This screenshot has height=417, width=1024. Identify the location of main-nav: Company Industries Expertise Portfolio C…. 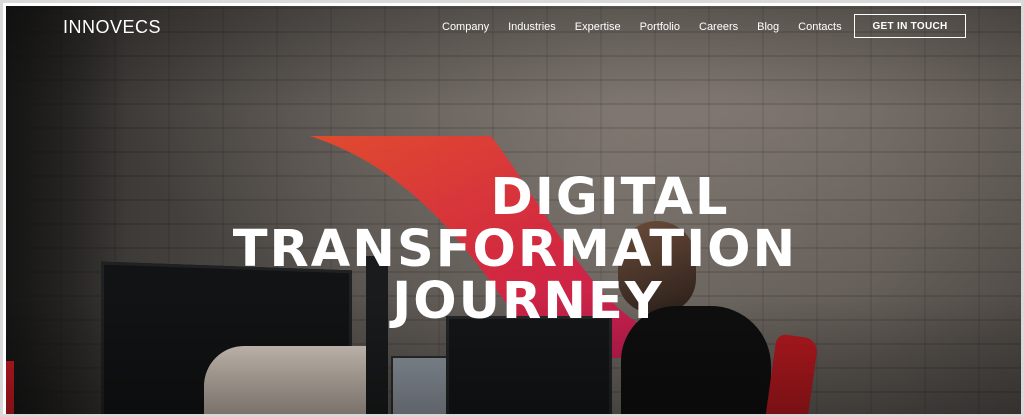
(651, 31).